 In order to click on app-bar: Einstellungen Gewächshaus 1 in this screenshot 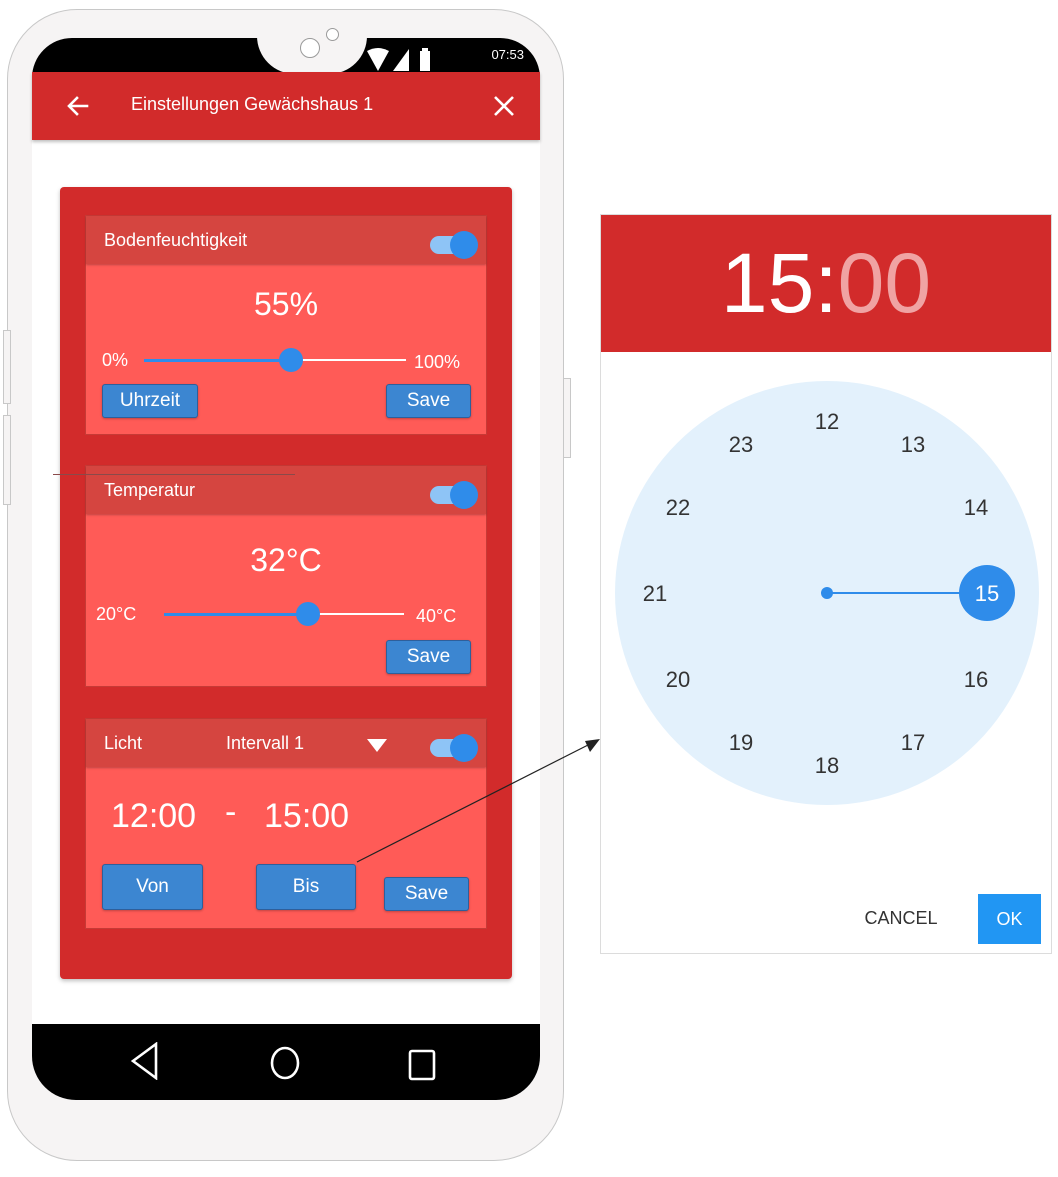, I will do `click(286, 106)`.